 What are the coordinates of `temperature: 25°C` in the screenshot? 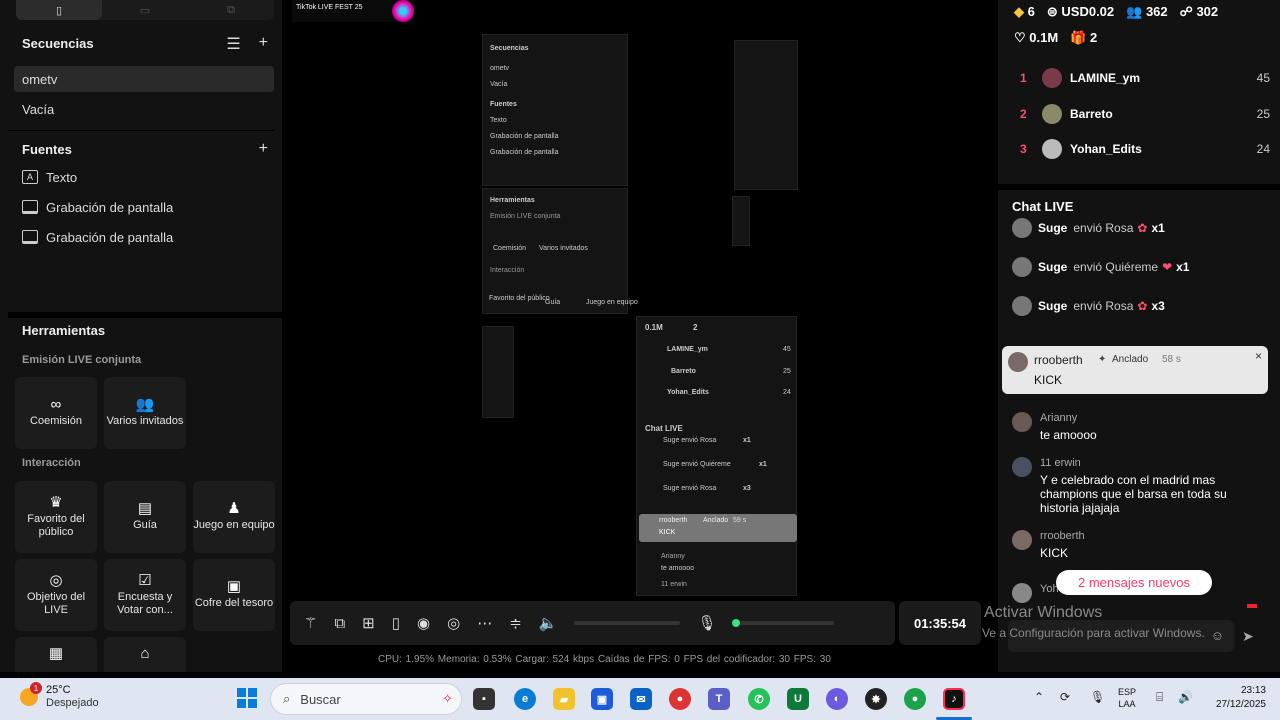 It's located at (58, 690).